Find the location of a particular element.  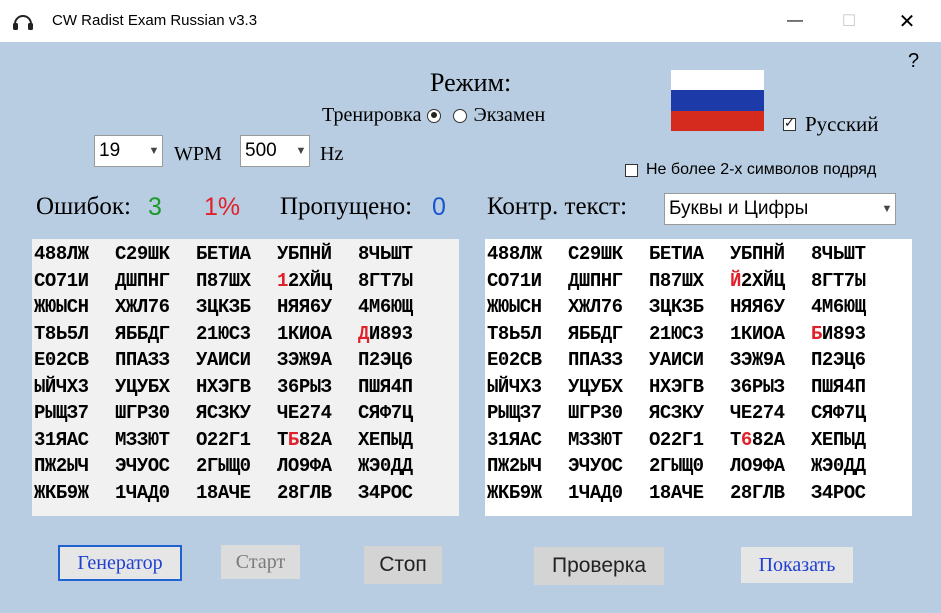

control-text-select: Буквы и Цифры ▼ is located at coordinates (780, 209).